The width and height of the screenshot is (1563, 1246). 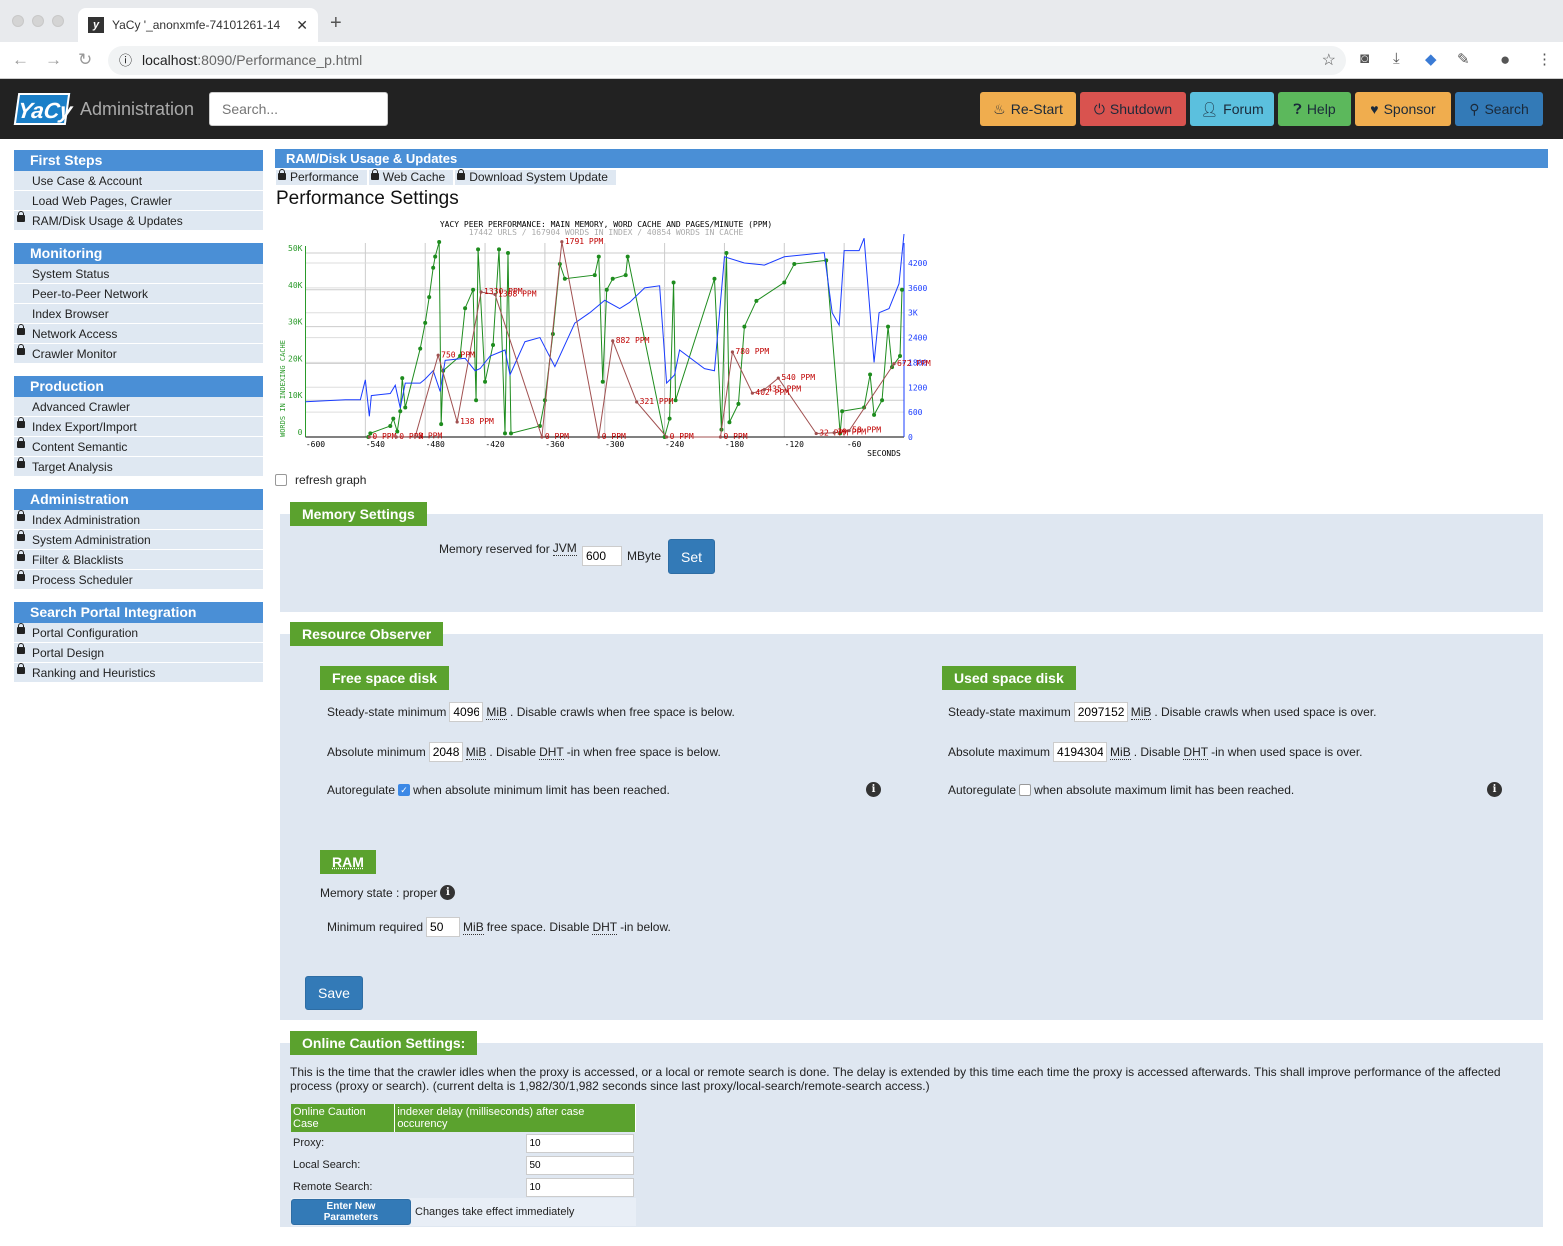 What do you see at coordinates (138, 673) in the screenshot?
I see `sidebar-item-ranking-and-heuristics: Ranking and Heuristics` at bounding box center [138, 673].